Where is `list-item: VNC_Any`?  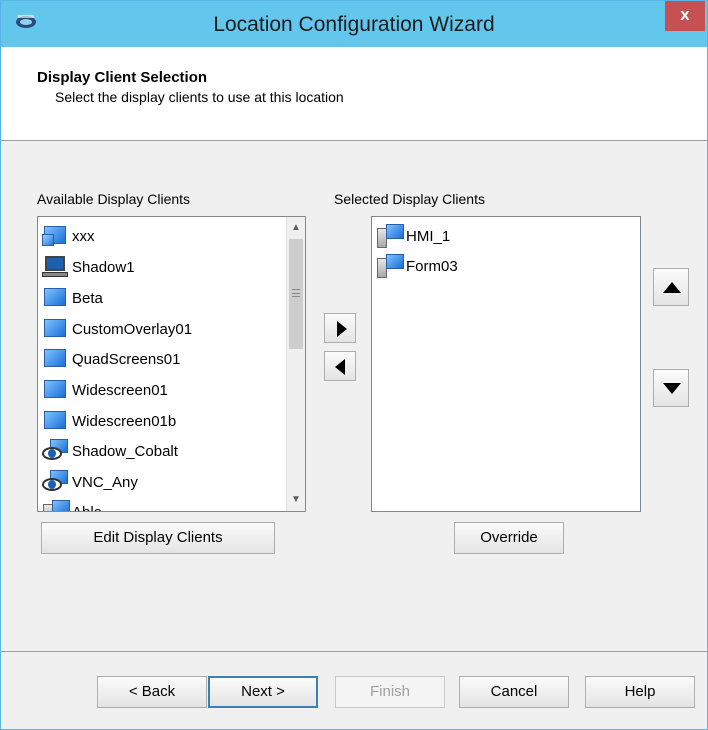 list-item: VNC_Any is located at coordinates (90, 482).